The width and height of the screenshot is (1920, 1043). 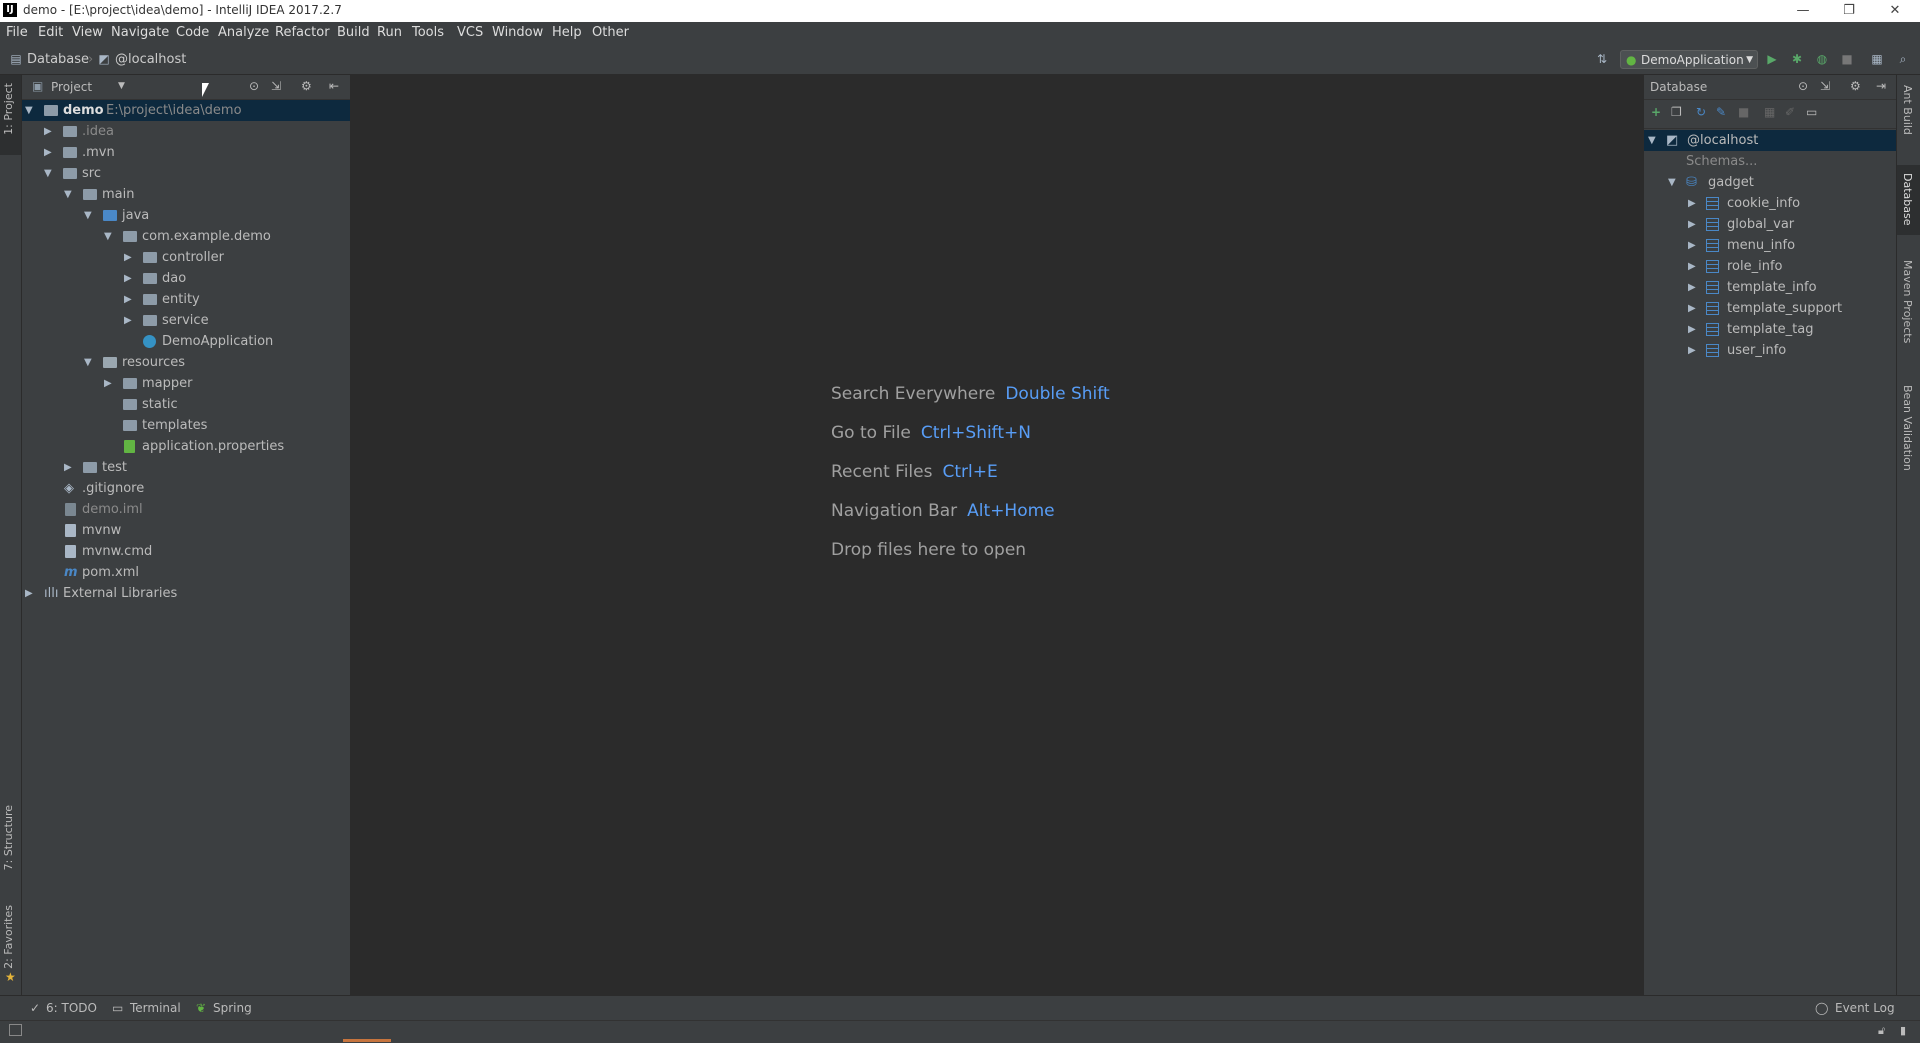 What do you see at coordinates (1721, 112) in the screenshot?
I see `properties-icon: ✎` at bounding box center [1721, 112].